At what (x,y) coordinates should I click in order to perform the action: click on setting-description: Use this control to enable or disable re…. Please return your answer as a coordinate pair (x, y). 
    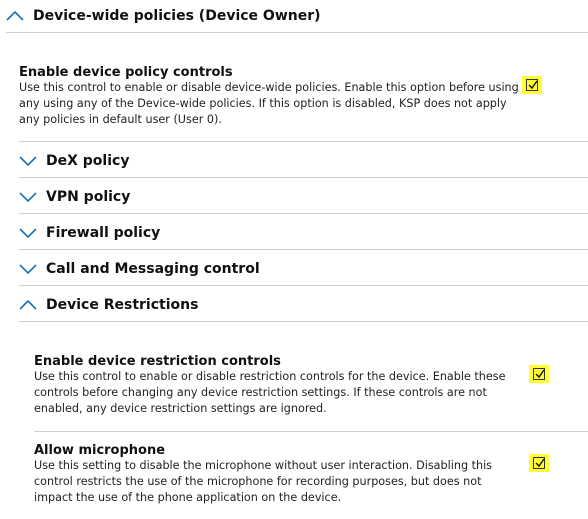
    Looking at the image, I should click on (270, 392).